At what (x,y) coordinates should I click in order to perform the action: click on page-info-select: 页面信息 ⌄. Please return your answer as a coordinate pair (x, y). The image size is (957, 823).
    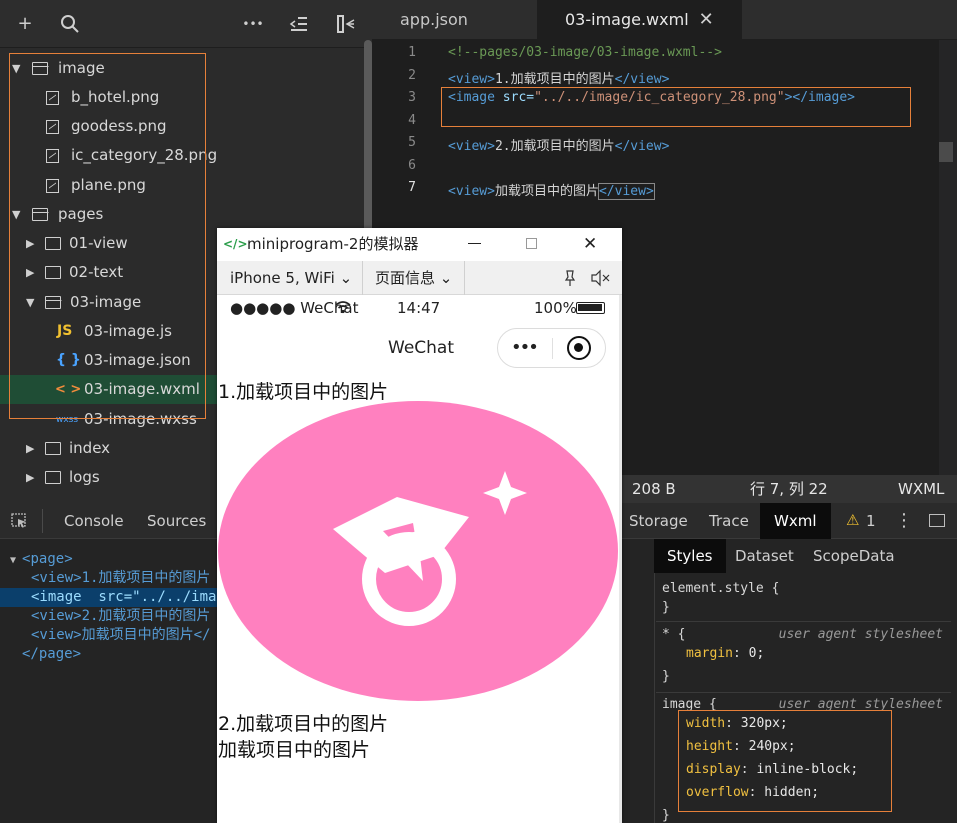
    Looking at the image, I should click on (413, 278).